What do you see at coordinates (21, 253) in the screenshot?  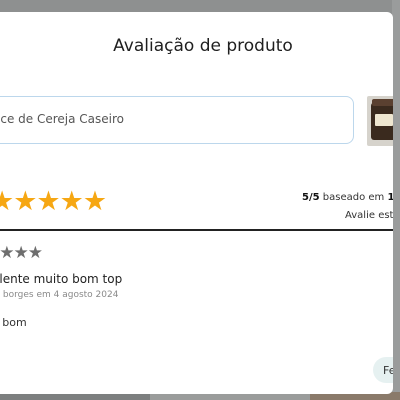 I see `review-stars: ★★★★` at bounding box center [21, 253].